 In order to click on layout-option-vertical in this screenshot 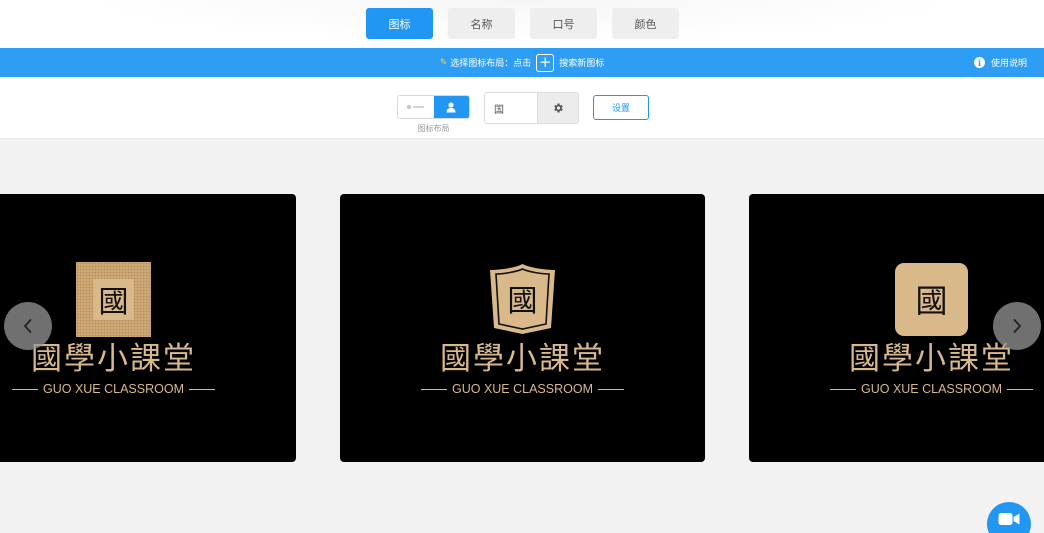, I will do `click(451, 107)`.